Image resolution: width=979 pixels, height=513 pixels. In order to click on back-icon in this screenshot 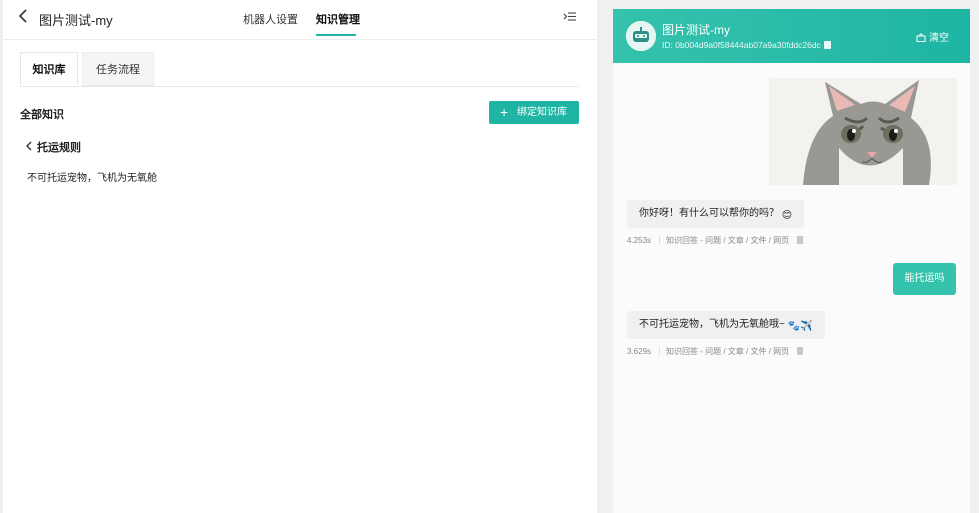, I will do `click(26, 18)`.